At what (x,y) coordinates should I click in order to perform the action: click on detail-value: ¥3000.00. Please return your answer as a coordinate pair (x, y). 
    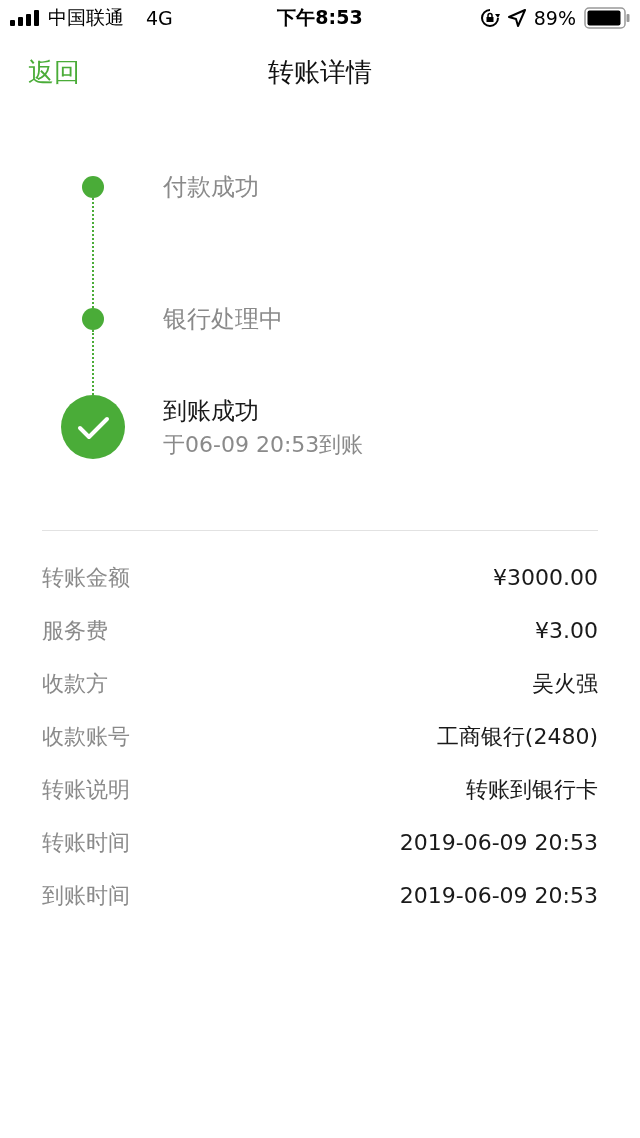
    Looking at the image, I should click on (545, 577).